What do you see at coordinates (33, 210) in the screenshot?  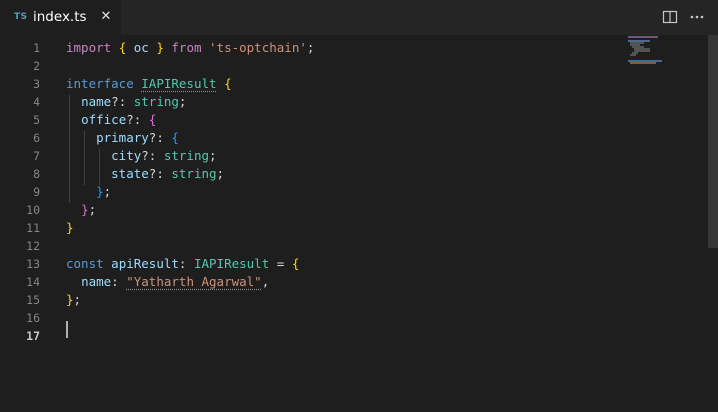 I see `line-number: 10` at bounding box center [33, 210].